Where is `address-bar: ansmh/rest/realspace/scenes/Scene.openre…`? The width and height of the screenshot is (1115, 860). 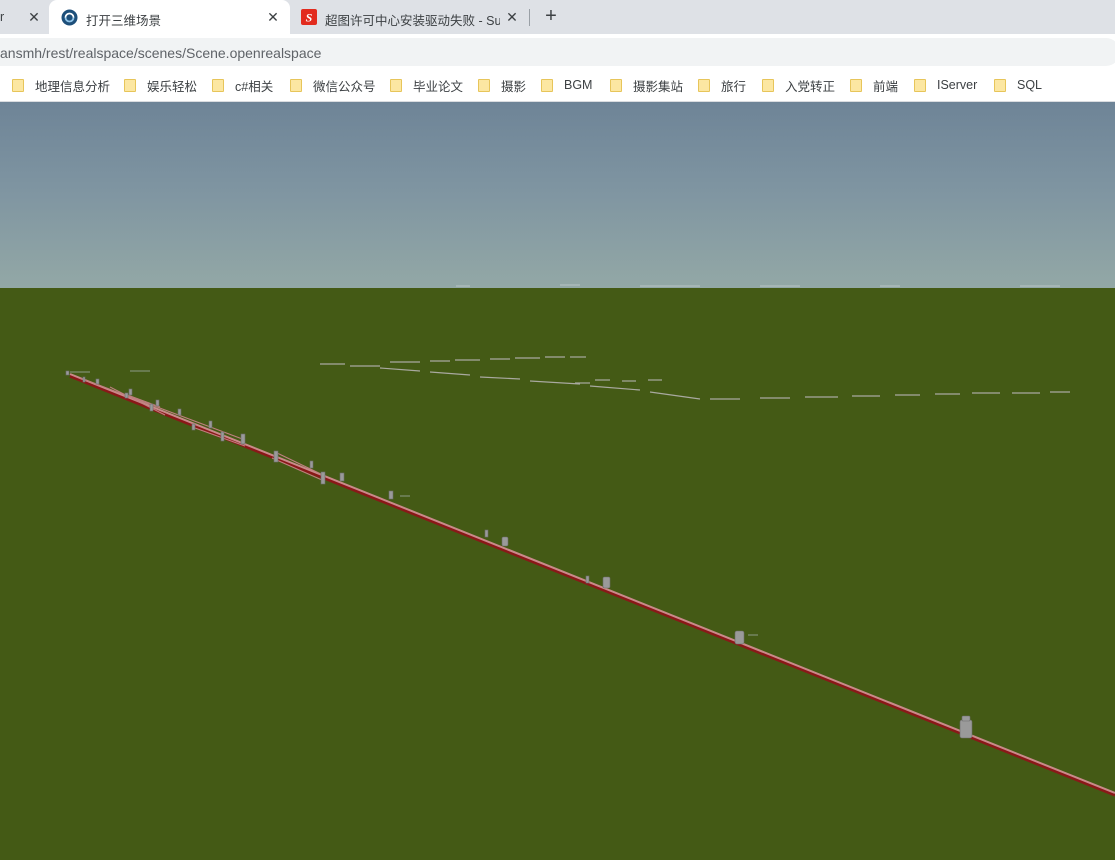 address-bar: ansmh/rest/realspace/scenes/Scene.openre… is located at coordinates (557, 52).